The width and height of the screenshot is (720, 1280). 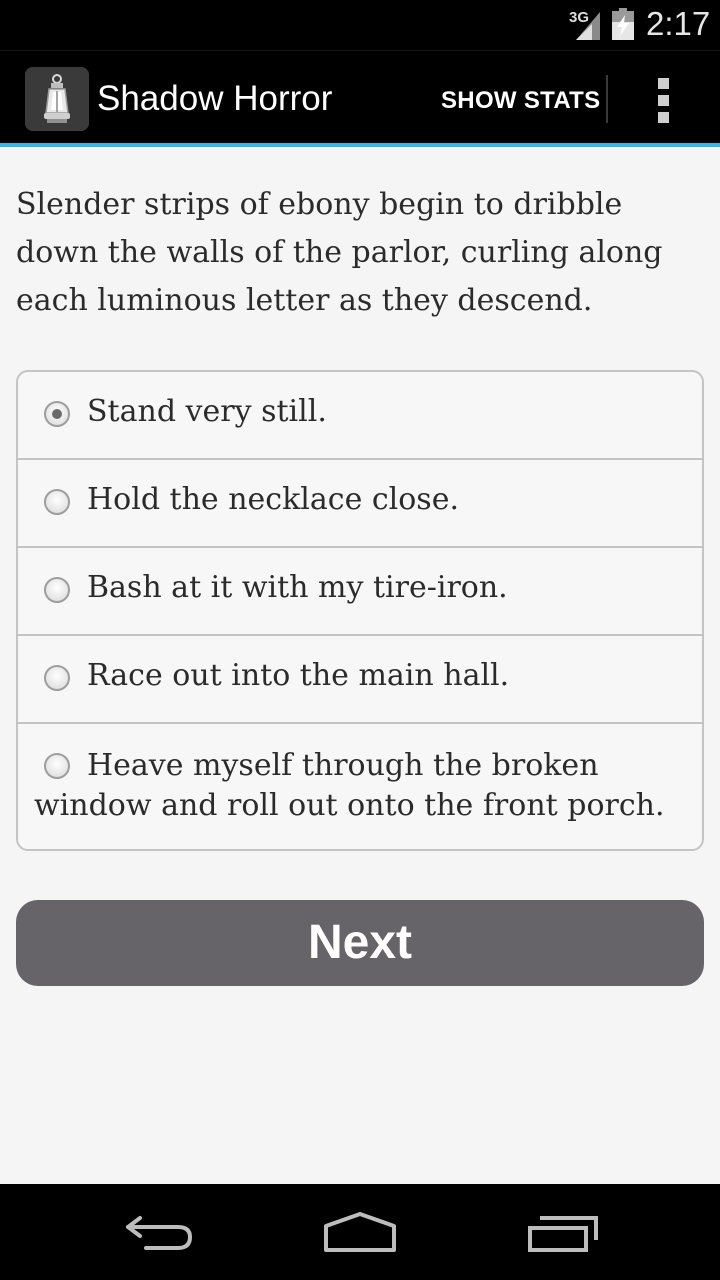 What do you see at coordinates (360, 943) in the screenshot?
I see `next-button: Next` at bounding box center [360, 943].